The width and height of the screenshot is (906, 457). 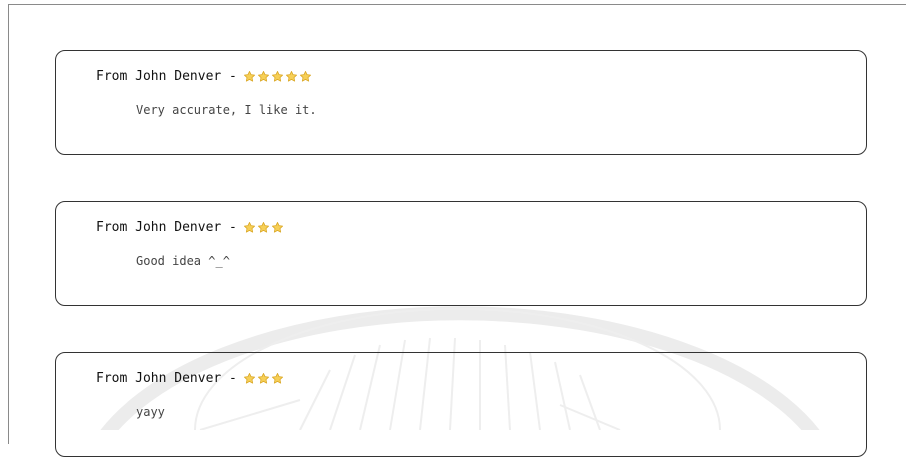 I want to click on review-text: Very accurate, I like it., so click(x=226, y=110).